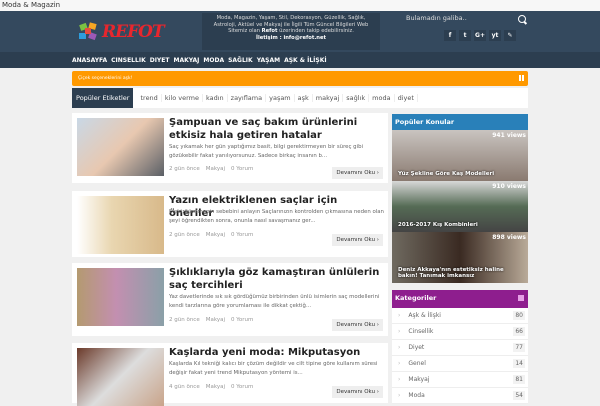 The image size is (600, 406). Describe the element at coordinates (133, 32) in the screenshot. I see `logo-text: REFOT` at that location.